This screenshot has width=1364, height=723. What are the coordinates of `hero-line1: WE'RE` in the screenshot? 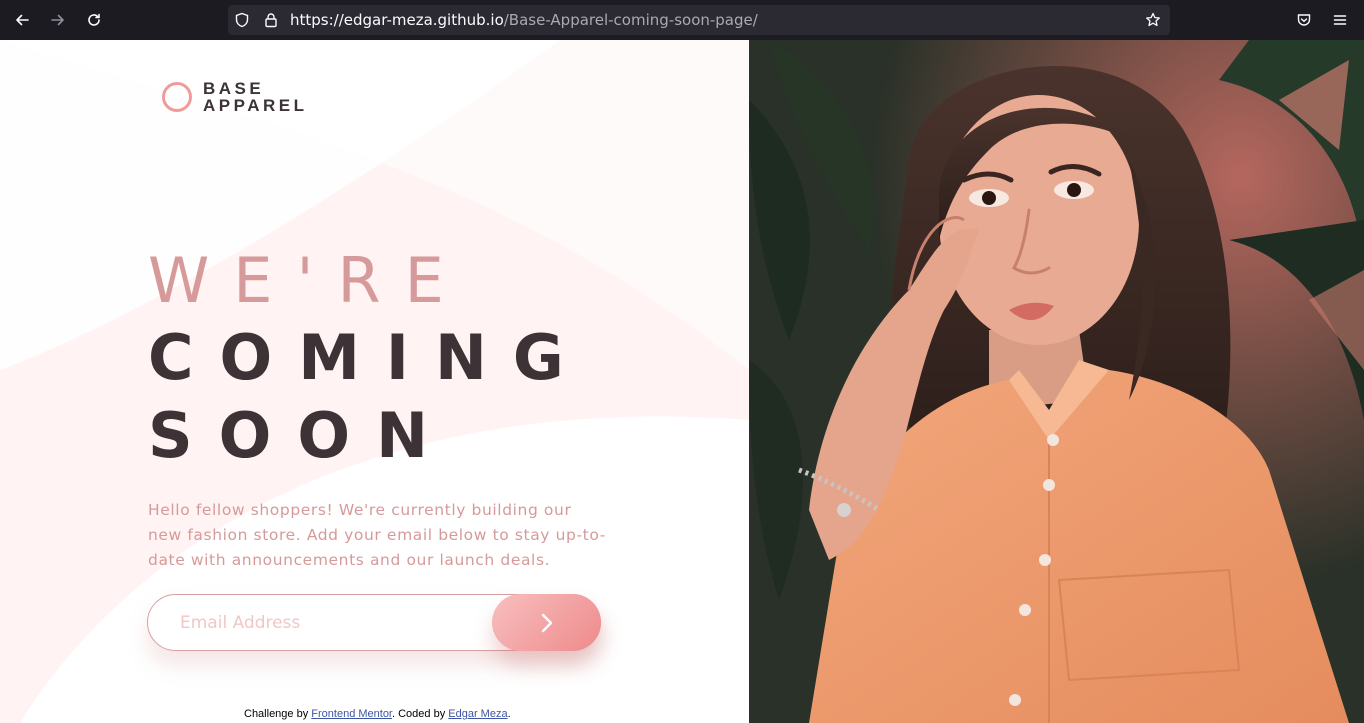 It's located at (308, 280).